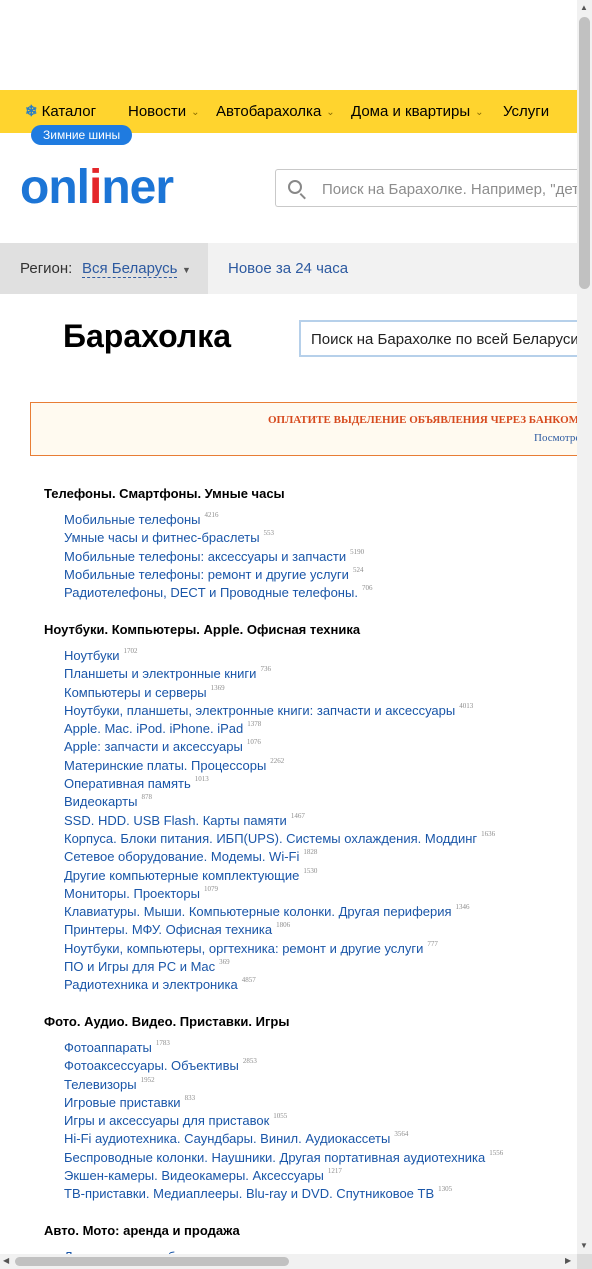  I want to click on item-count: 1013, so click(201, 779).